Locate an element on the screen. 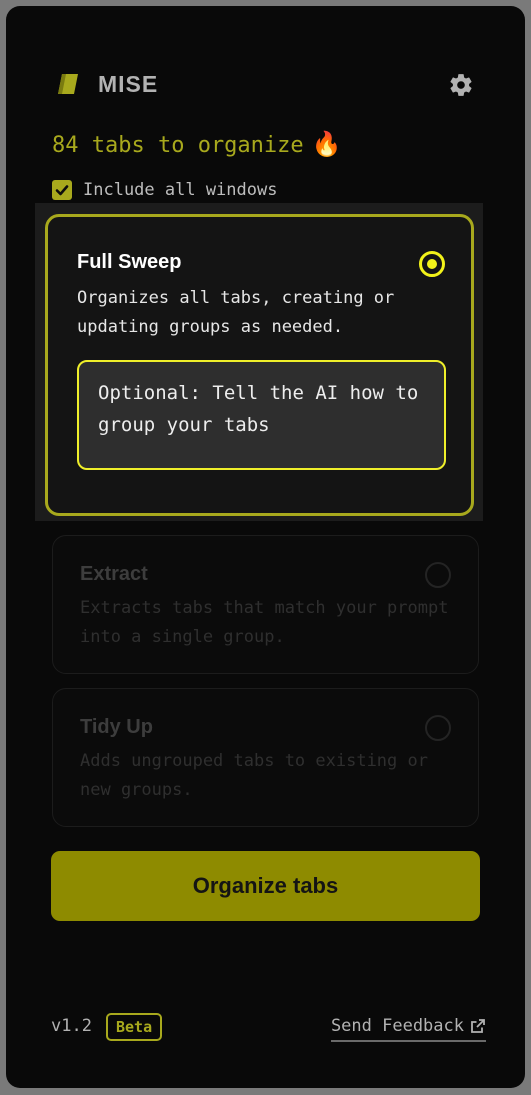 The image size is (531, 1095). send-feedback-label: Send Feedback is located at coordinates (397, 1026).